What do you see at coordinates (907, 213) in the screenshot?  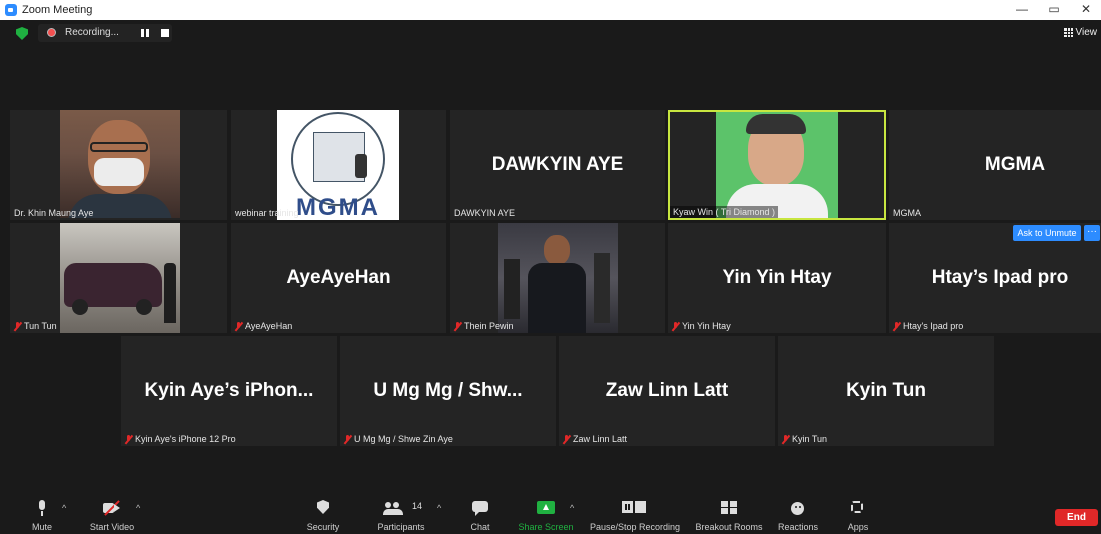 I see `participant-name-label: MGMA` at bounding box center [907, 213].